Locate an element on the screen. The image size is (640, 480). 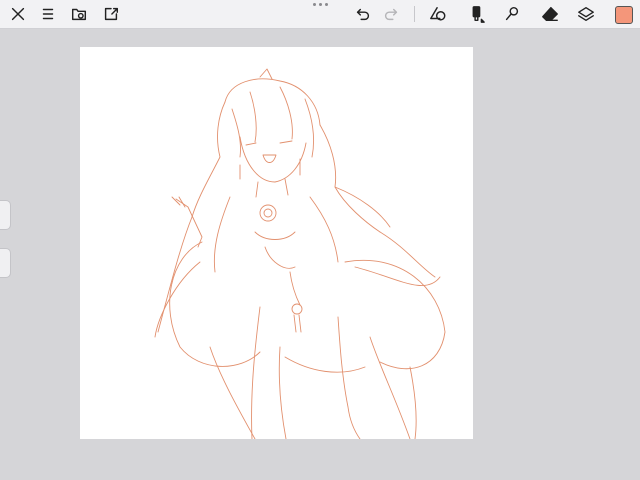
export-share-icon is located at coordinates (111, 14).